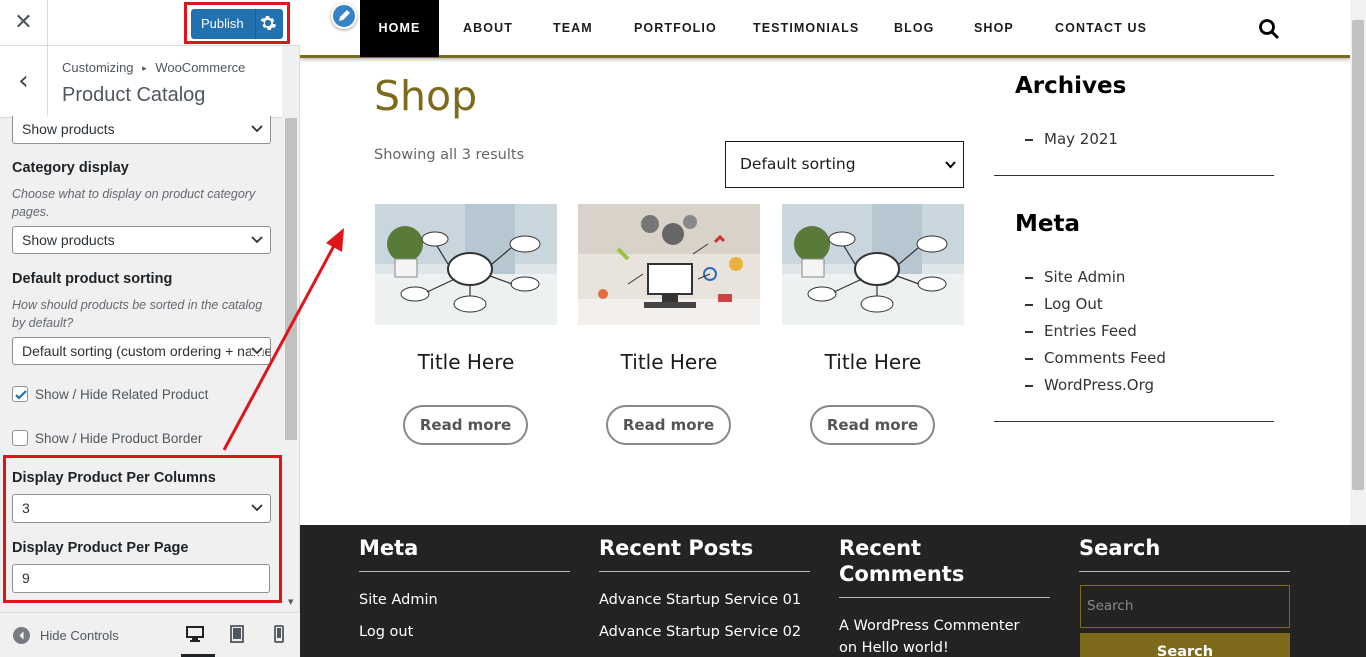  What do you see at coordinates (79, 635) in the screenshot?
I see `hide-controls-button: Hide Controls` at bounding box center [79, 635].